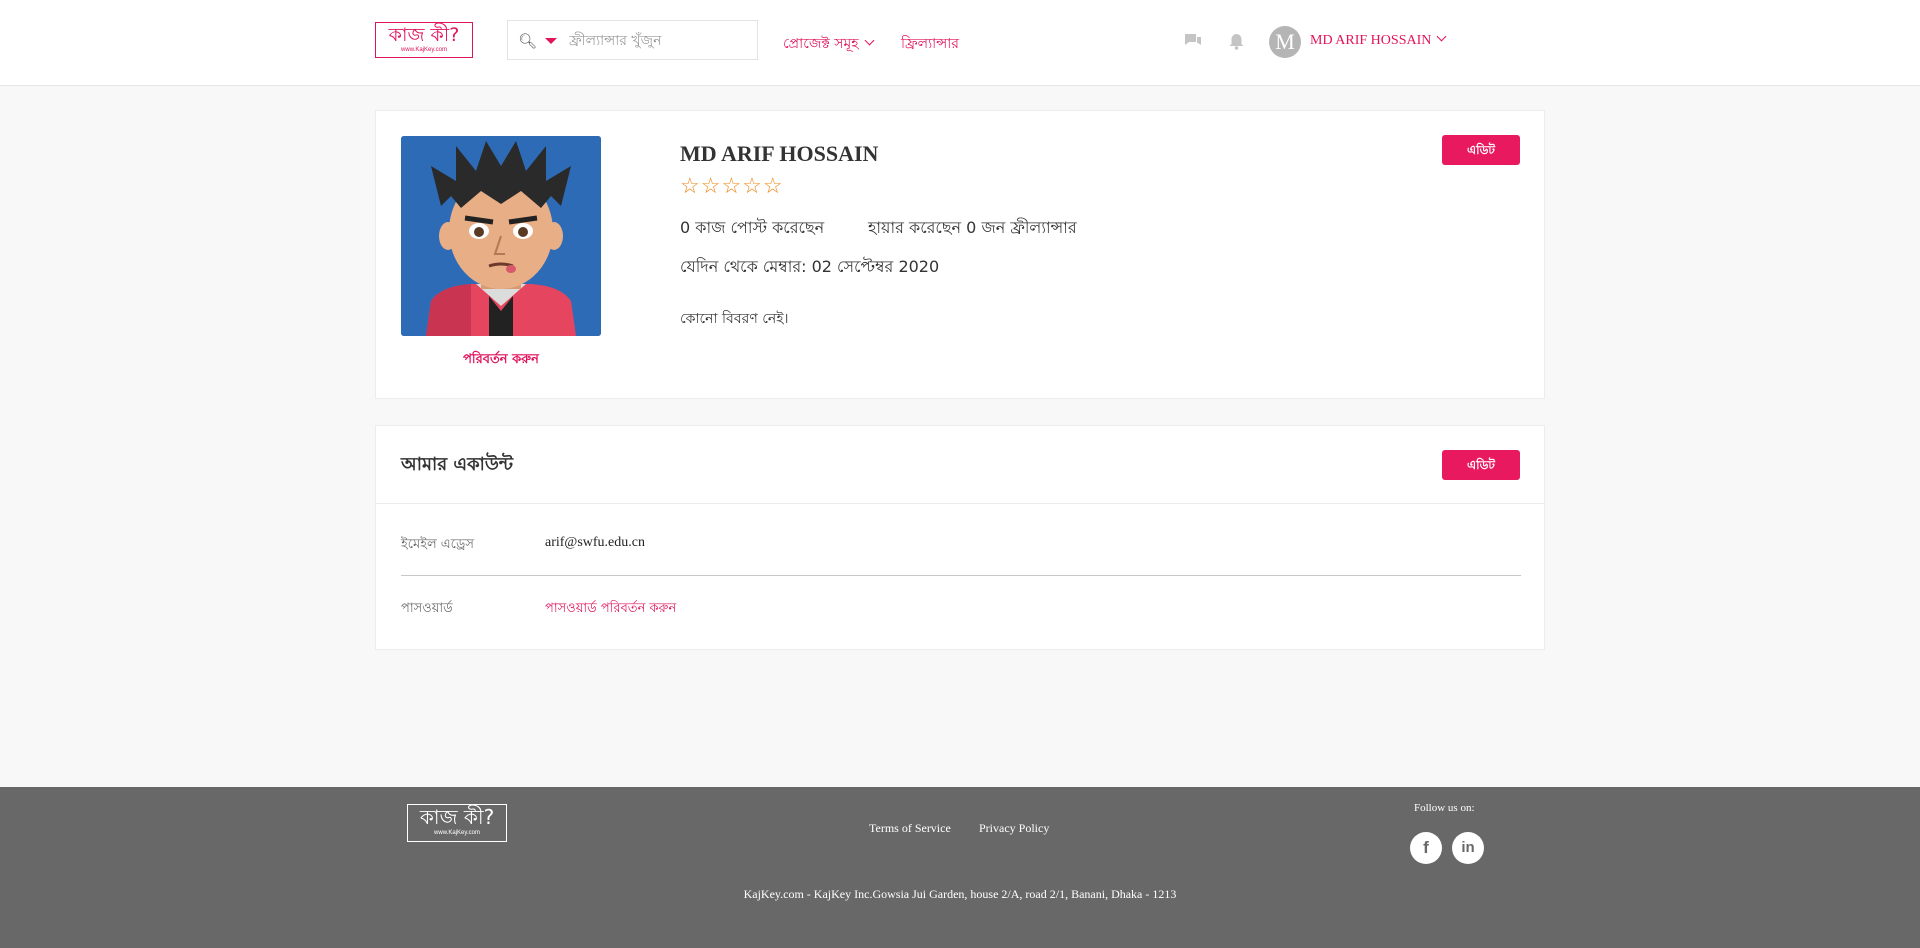 This screenshot has width=1920, height=948. I want to click on edit-profile-button: এডিট, so click(1481, 150).